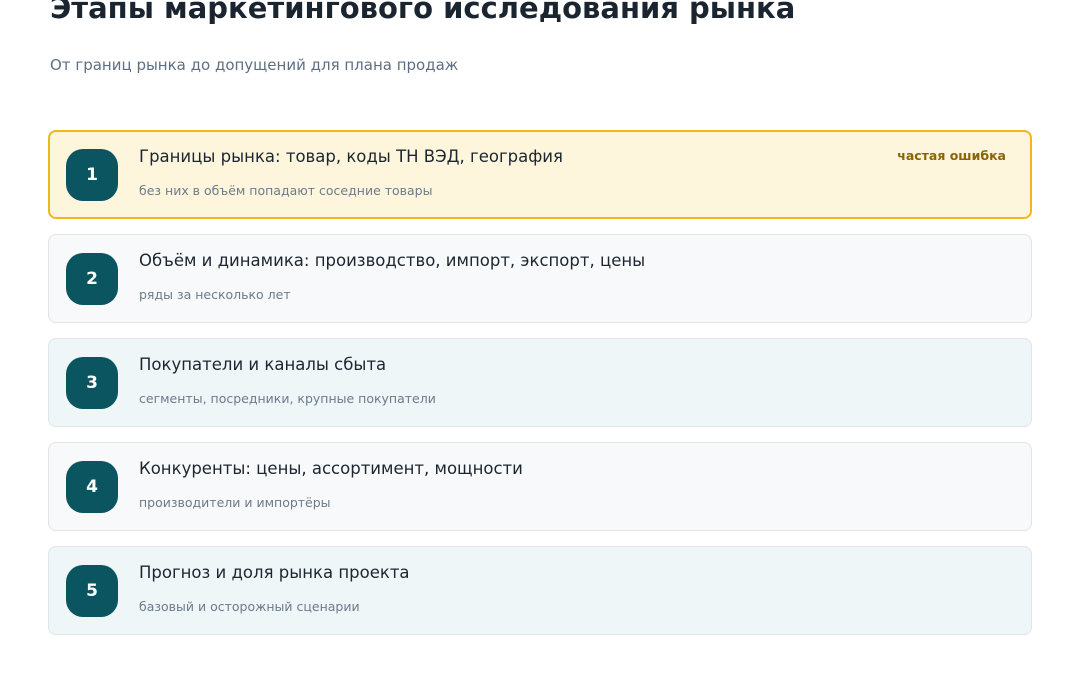 Image resolution: width=1080 pixels, height=675 pixels. I want to click on step-title: Покупатели и каналы сбыта, so click(263, 364).